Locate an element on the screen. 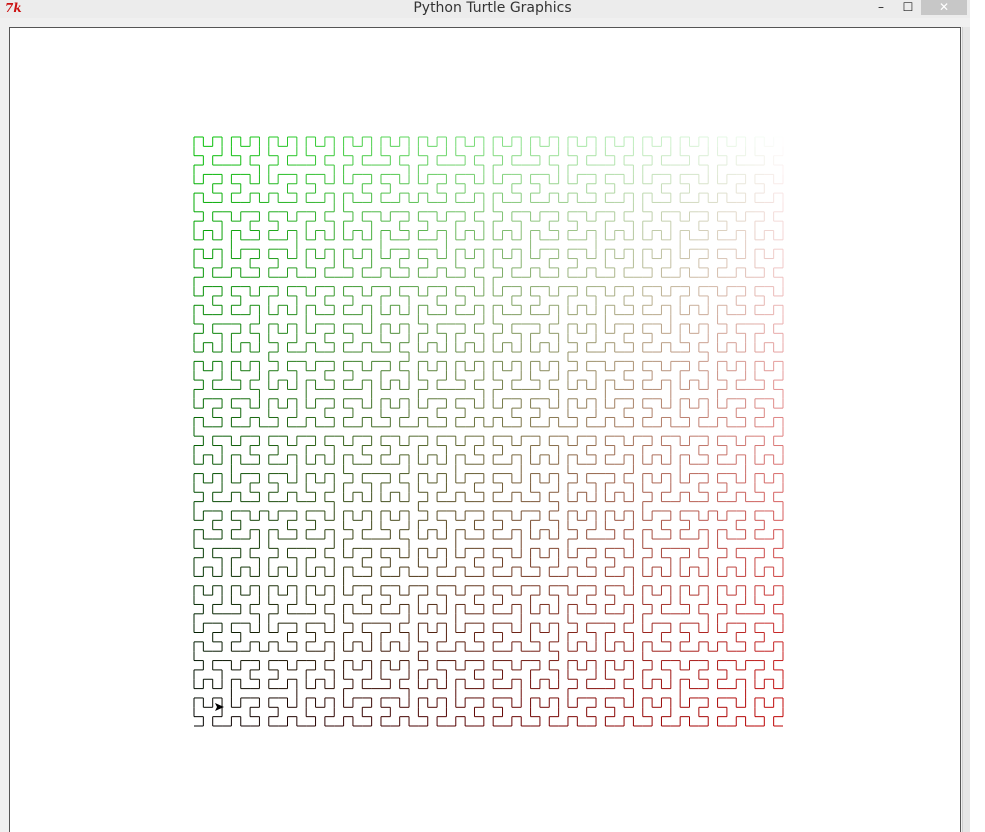 The width and height of the screenshot is (985, 832). turtle-cursor-icon is located at coordinates (219, 707).